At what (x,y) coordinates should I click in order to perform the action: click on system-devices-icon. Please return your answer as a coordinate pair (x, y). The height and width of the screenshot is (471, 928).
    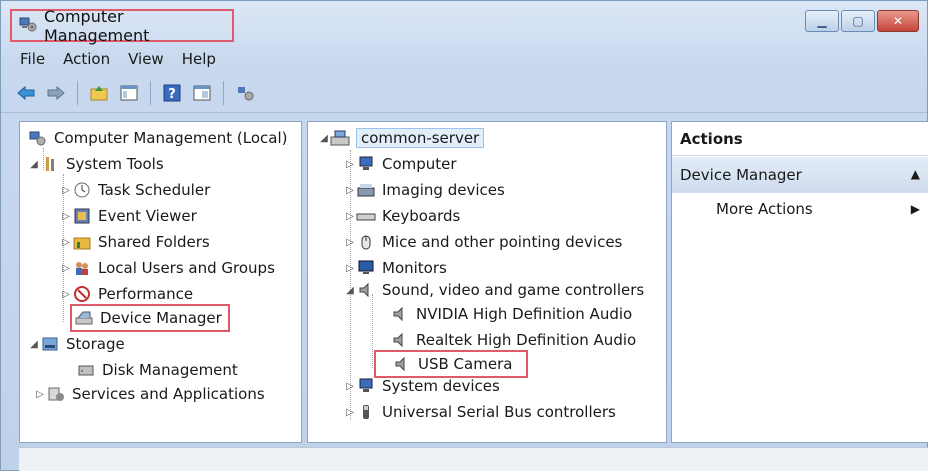
    Looking at the image, I should click on (366, 386).